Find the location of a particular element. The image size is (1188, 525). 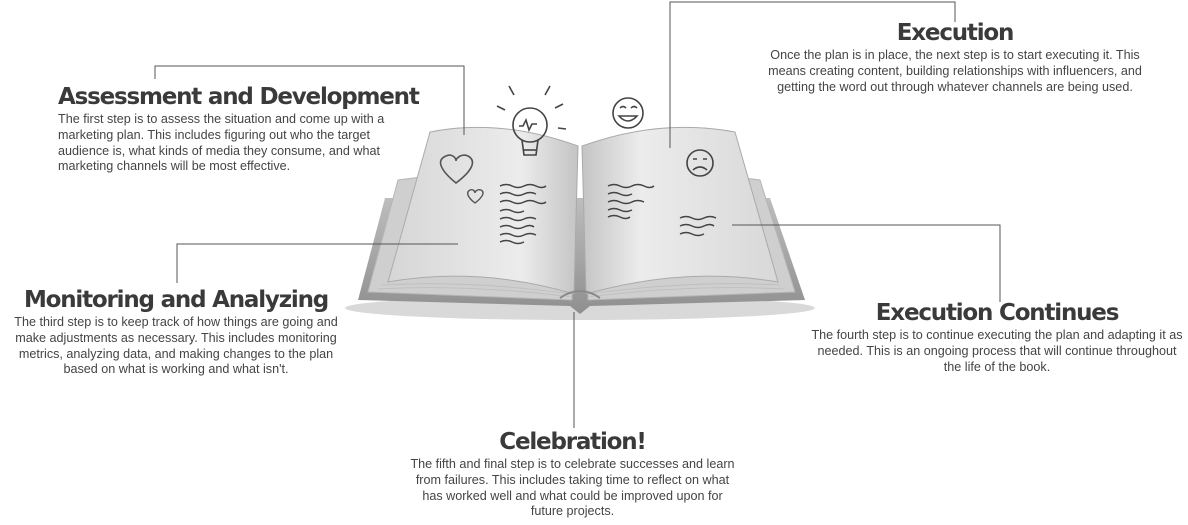

smiley-face-icon is located at coordinates (628, 113).